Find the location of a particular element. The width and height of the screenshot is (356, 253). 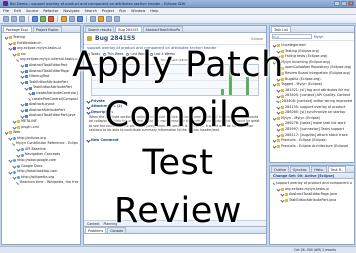

task-list-tabs: Task List is located at coordinates (312, 29).